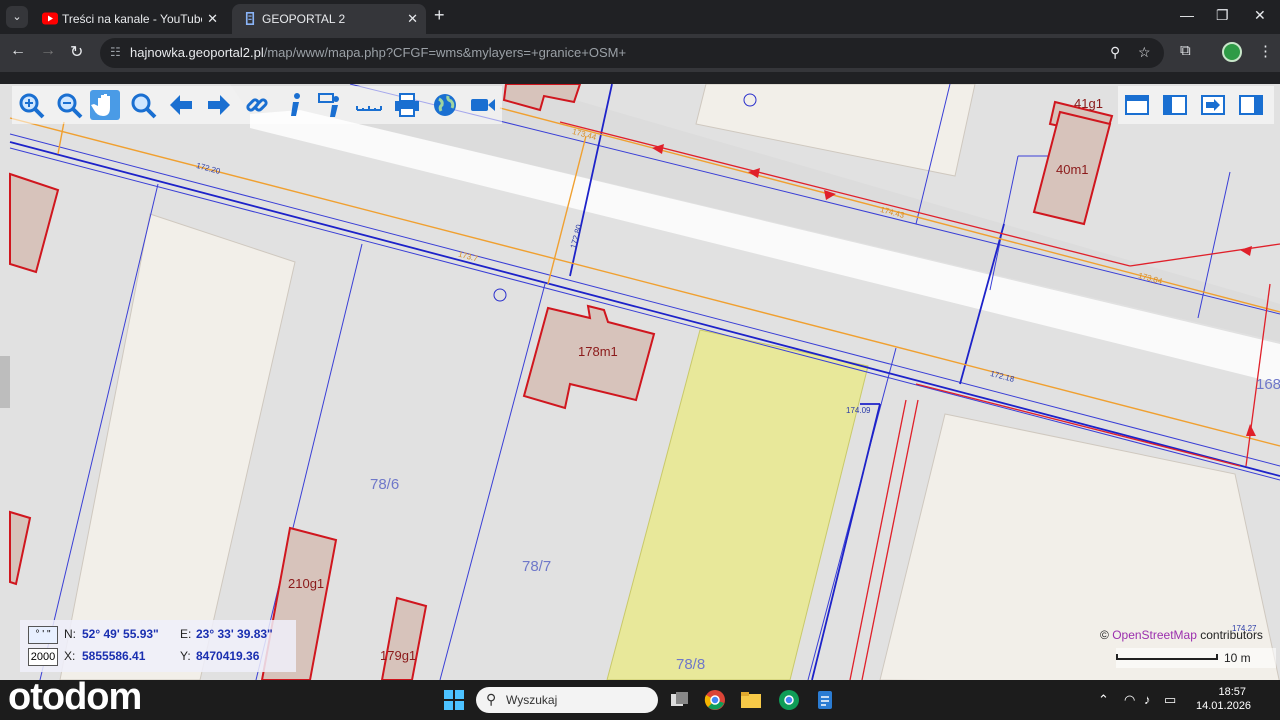  I want to click on taskbar-search: ⚲ Wyszukaj, so click(567, 700).